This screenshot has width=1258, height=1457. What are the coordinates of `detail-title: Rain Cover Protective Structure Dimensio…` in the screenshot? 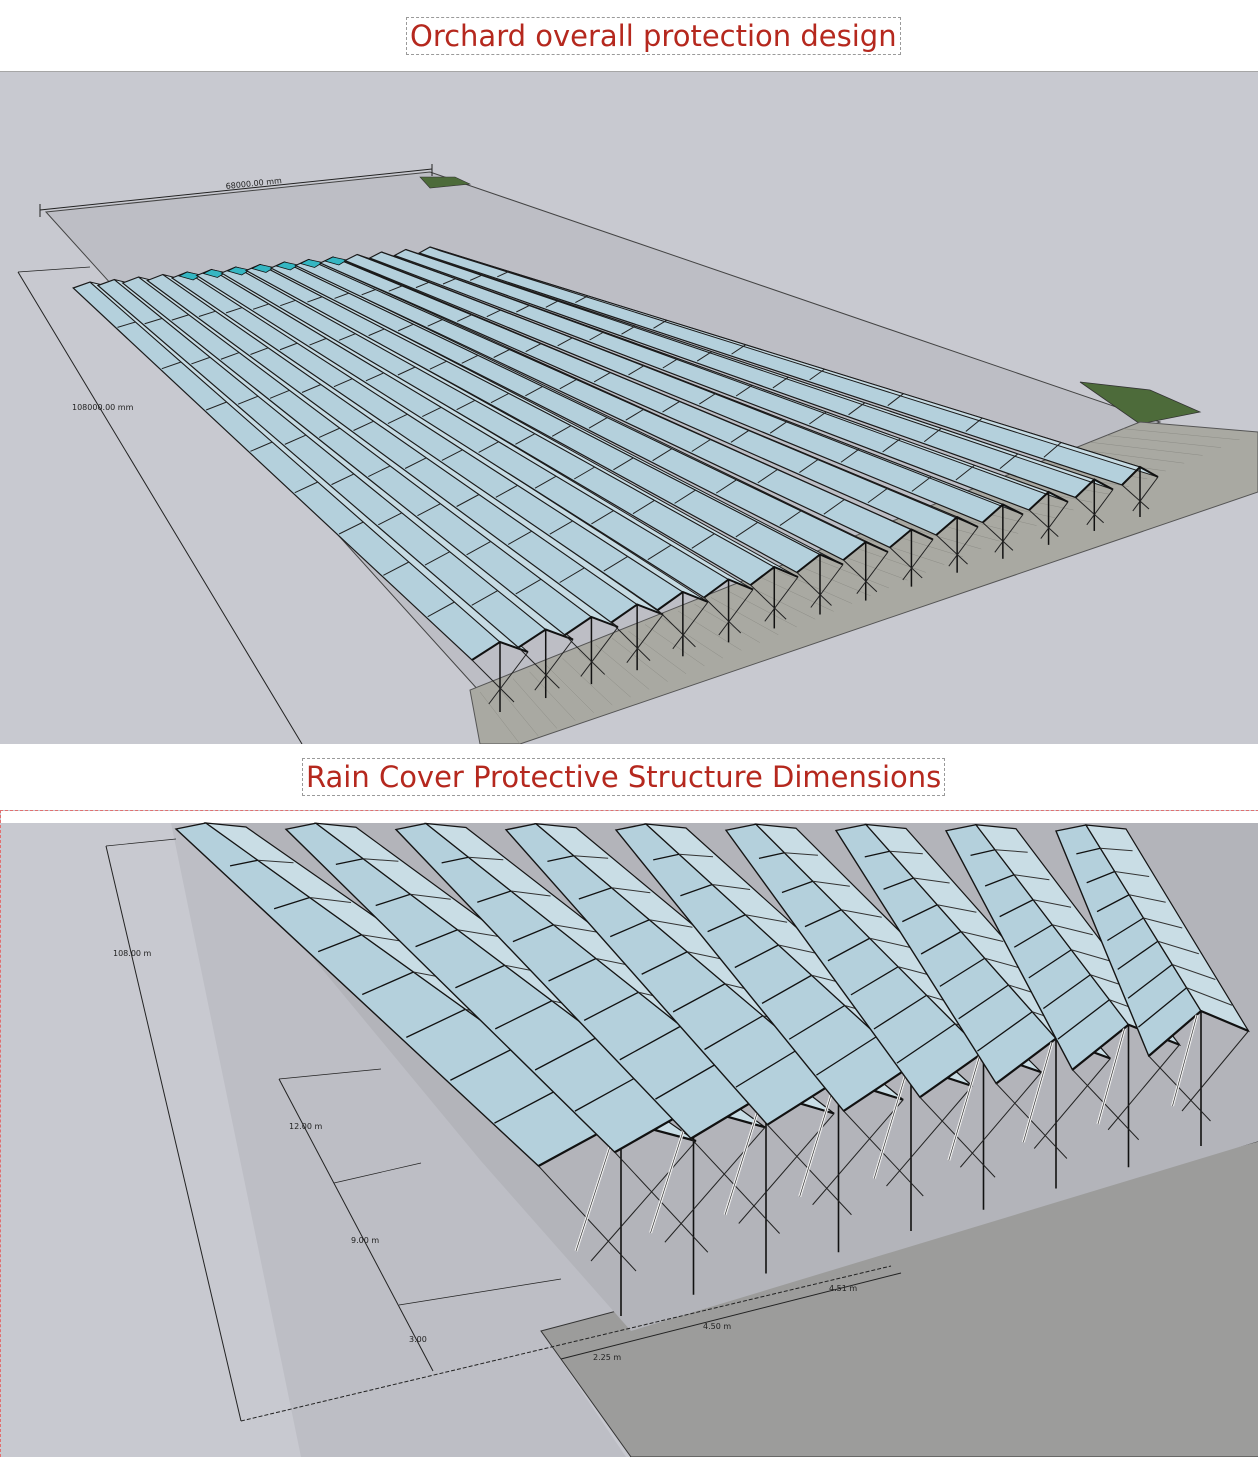 It's located at (624, 777).